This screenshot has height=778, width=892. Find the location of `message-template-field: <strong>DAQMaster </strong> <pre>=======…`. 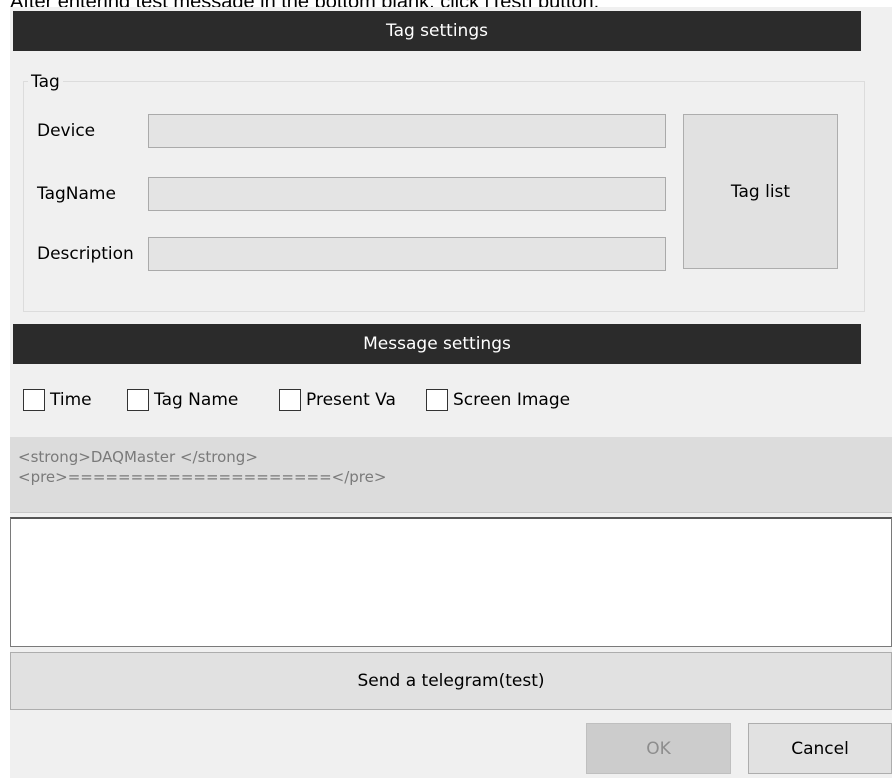

message-template-field: <strong>DAQMaster </strong> <pre>=======… is located at coordinates (451, 475).